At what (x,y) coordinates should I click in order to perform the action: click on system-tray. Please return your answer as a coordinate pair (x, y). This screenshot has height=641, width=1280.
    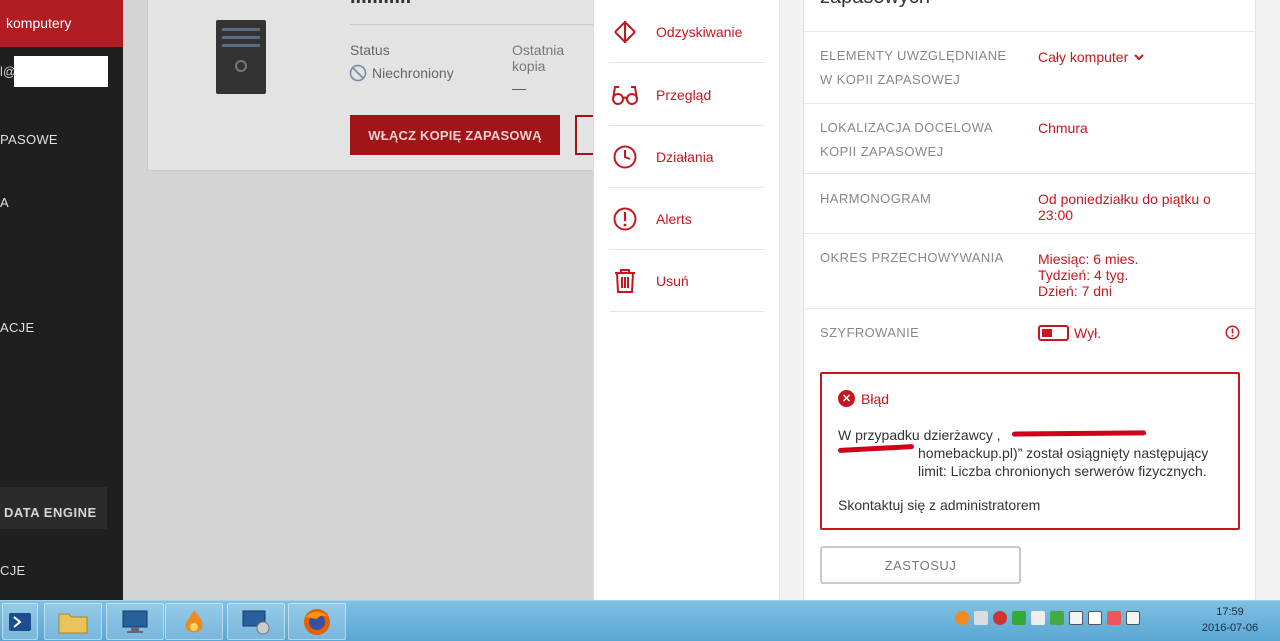
    Looking at the image, I should click on (1047, 618).